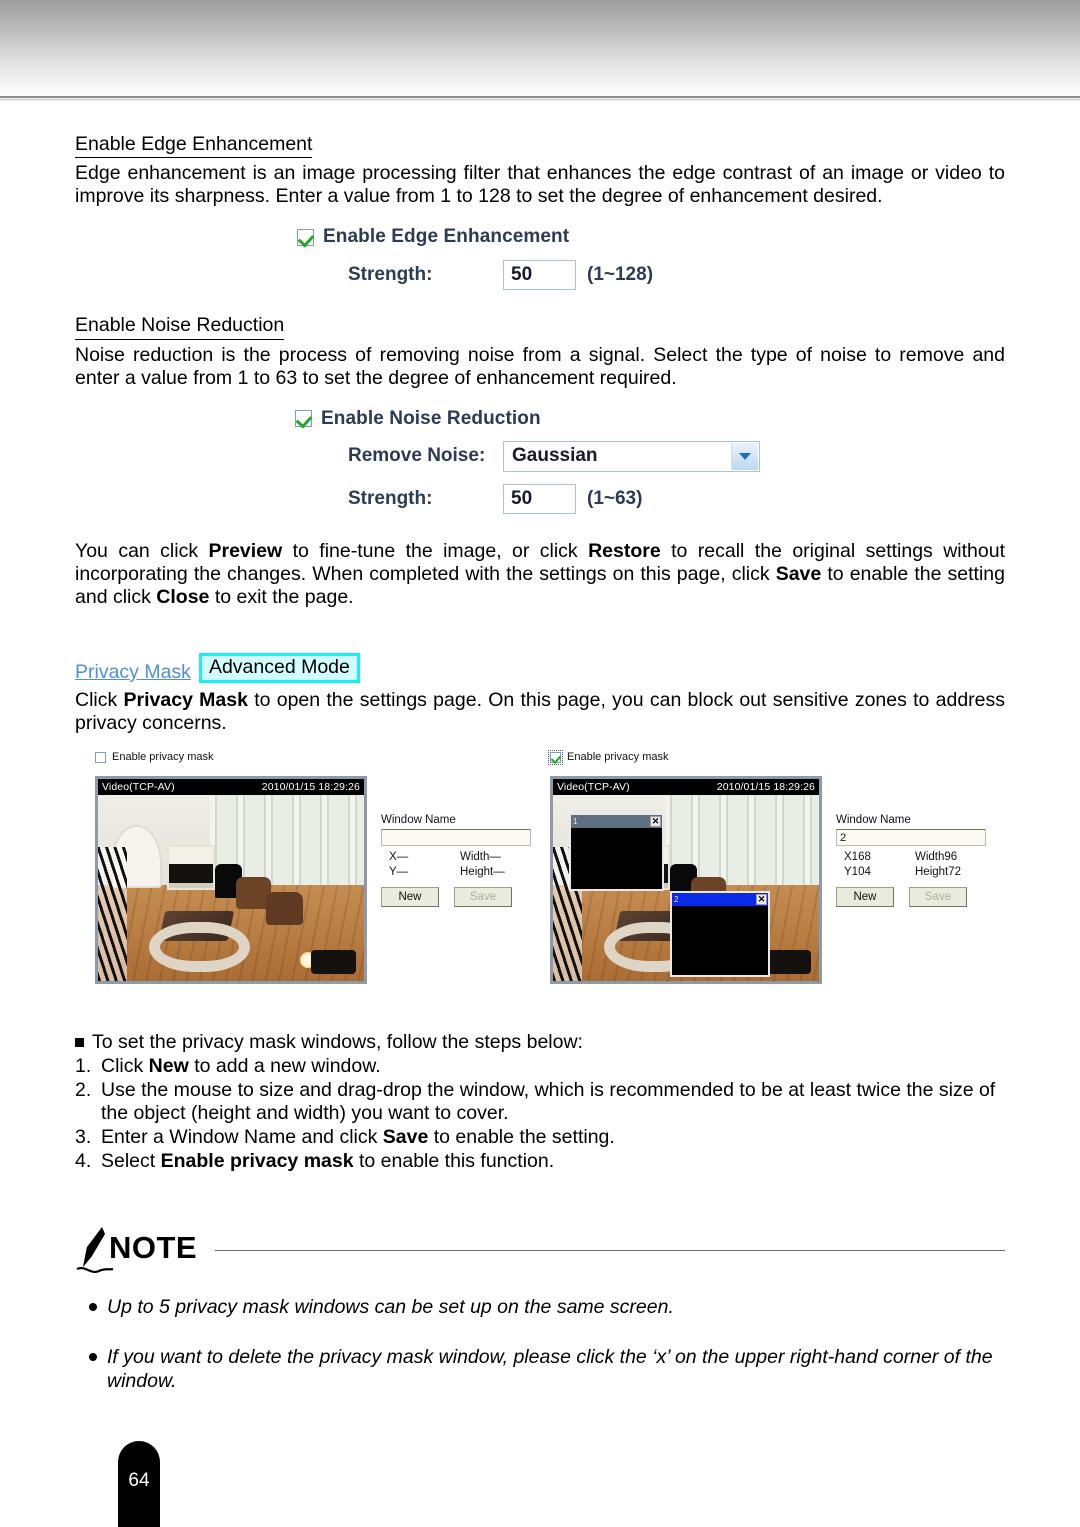 Image resolution: width=1080 pixels, height=1527 pixels. Describe the element at coordinates (245, 550) in the screenshot. I see `preview-bold-preview: Preview` at that location.